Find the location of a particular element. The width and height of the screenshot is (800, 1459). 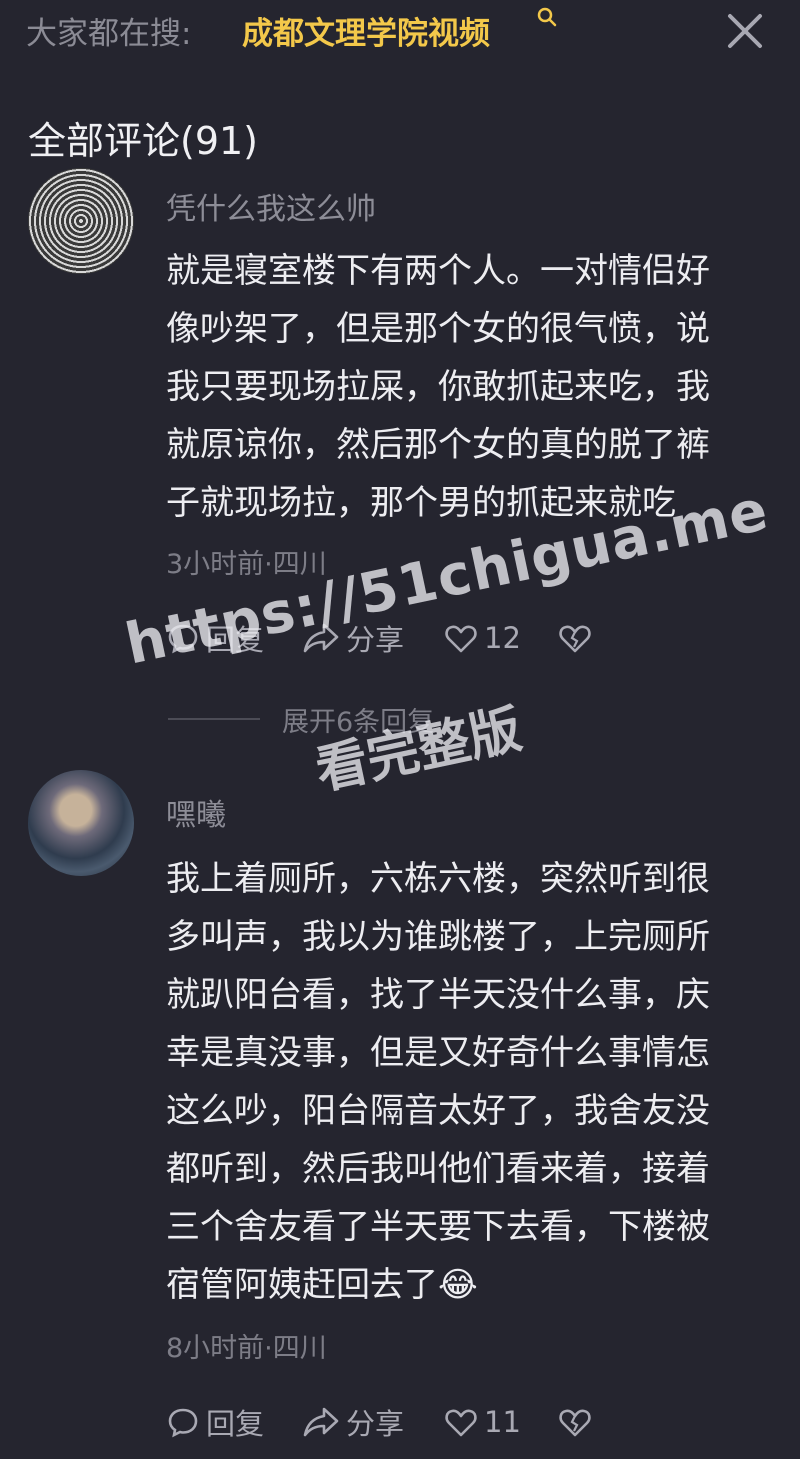

like-count: 11 is located at coordinates (502, 1422).